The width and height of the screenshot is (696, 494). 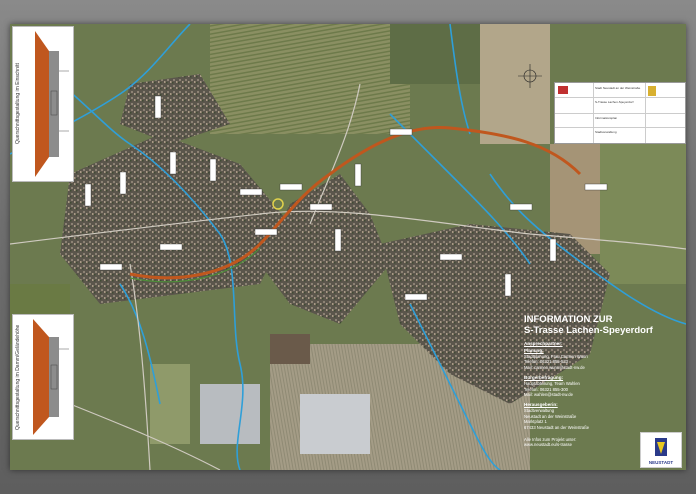 What do you see at coordinates (18, 104) in the screenshot?
I see `cross-section-top-label: Querschnittsgestaltung im Einschnitt` at bounding box center [18, 104].